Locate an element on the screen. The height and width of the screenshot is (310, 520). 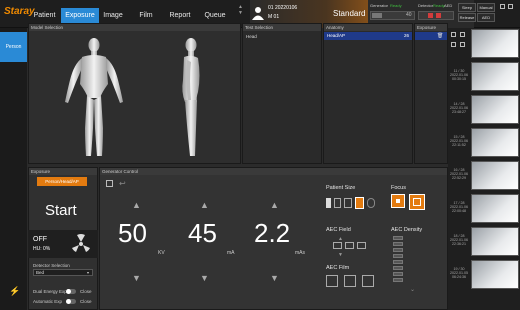
trash-icon: 🗑 is located at coordinates (440, 36).